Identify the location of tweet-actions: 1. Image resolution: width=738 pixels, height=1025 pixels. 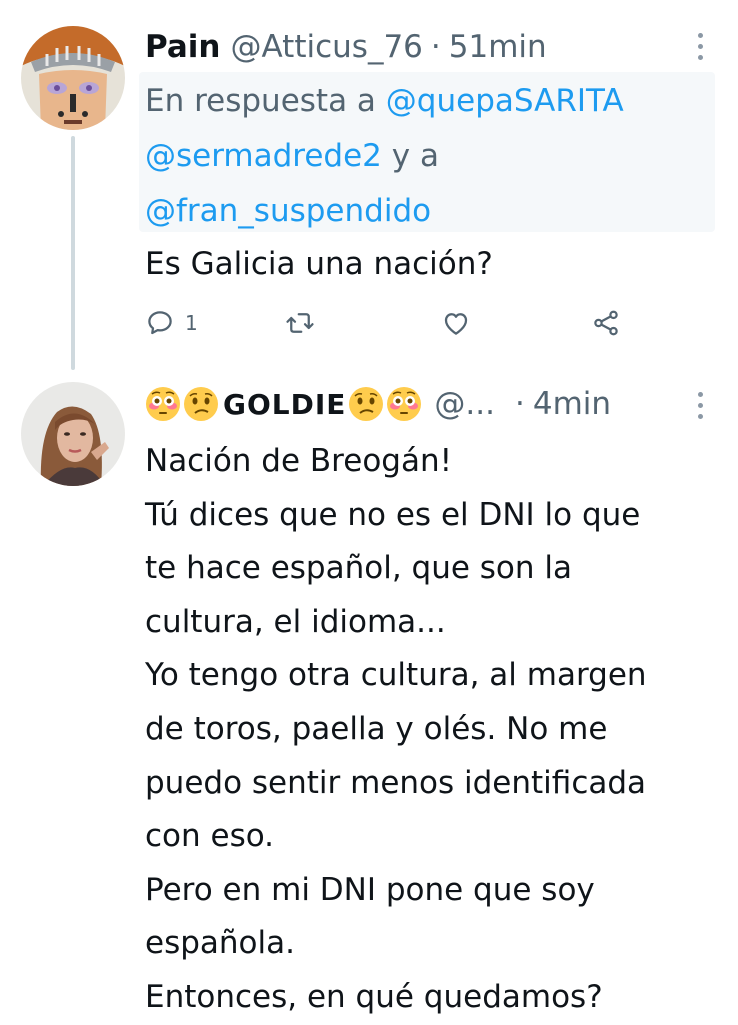
(385, 323).